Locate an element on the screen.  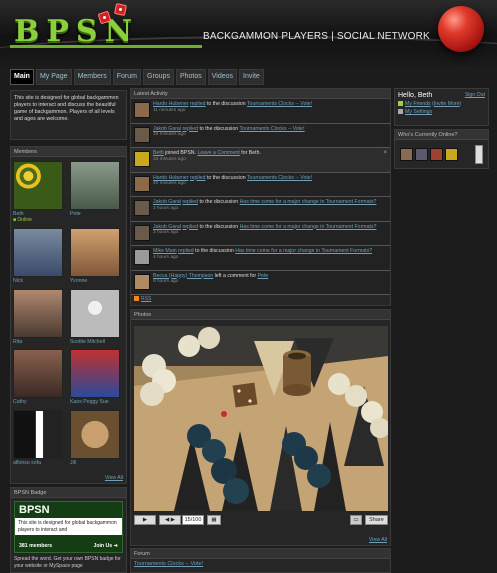
member-card: Scottie Mitchell is located at coordinates (95, 317).